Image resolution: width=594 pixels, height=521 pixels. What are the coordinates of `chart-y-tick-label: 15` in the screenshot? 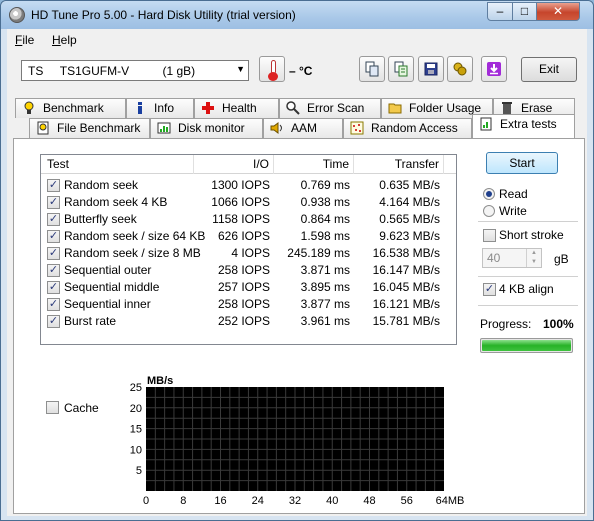 It's located at (136, 430).